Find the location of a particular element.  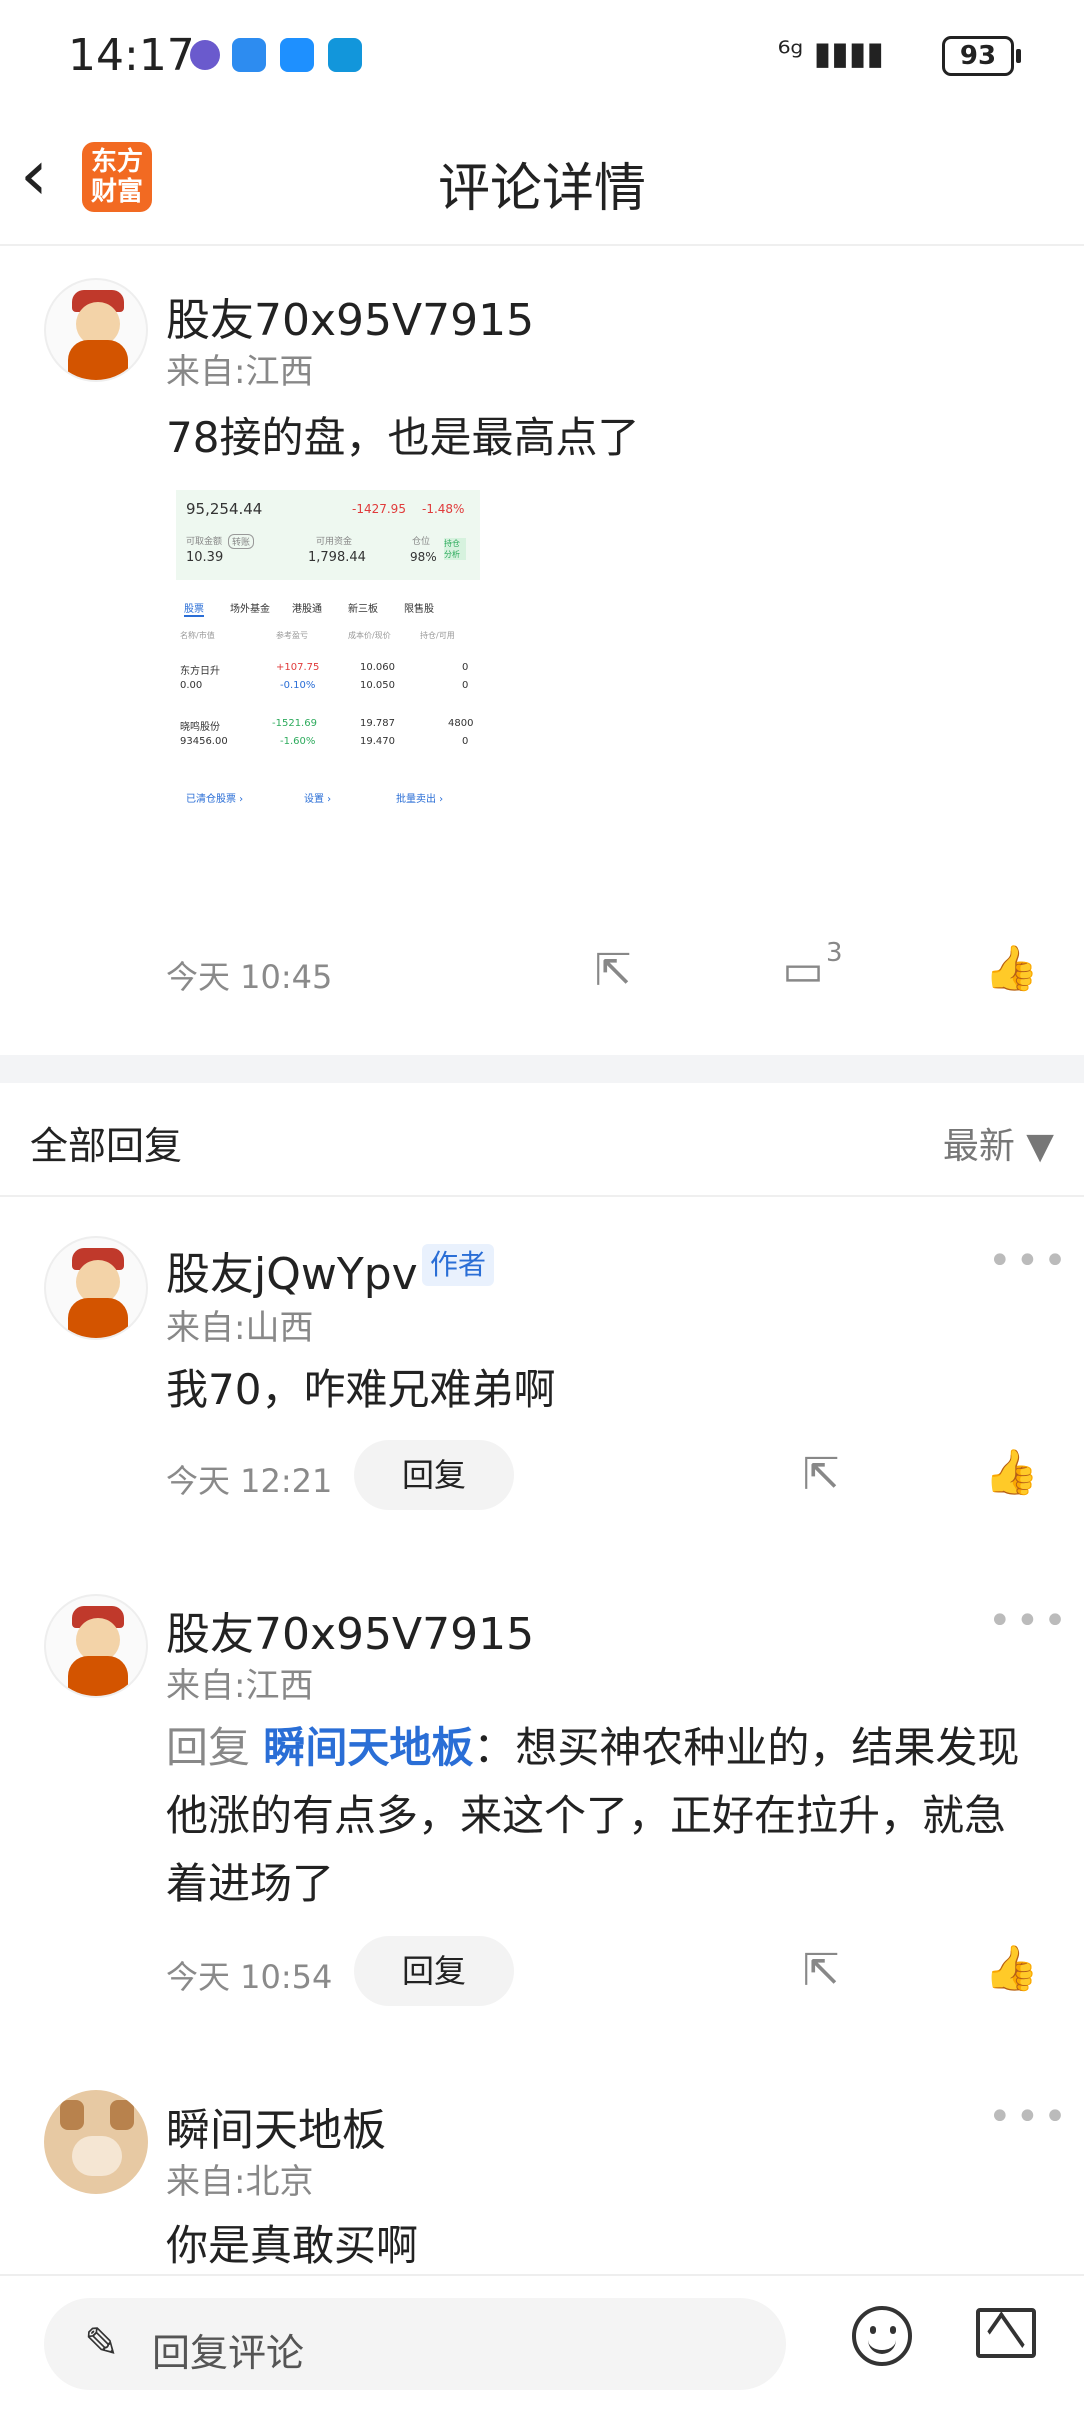

search-app-icon is located at coordinates (297, 55).